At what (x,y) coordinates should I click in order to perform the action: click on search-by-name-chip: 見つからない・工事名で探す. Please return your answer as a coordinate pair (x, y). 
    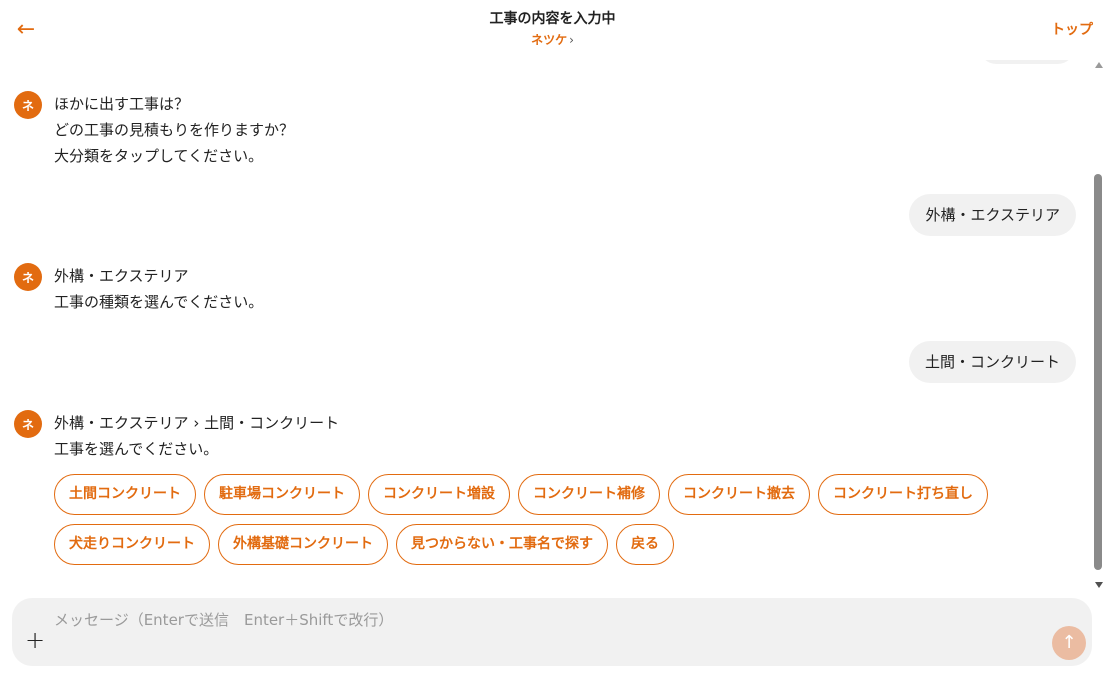
    Looking at the image, I should click on (502, 544).